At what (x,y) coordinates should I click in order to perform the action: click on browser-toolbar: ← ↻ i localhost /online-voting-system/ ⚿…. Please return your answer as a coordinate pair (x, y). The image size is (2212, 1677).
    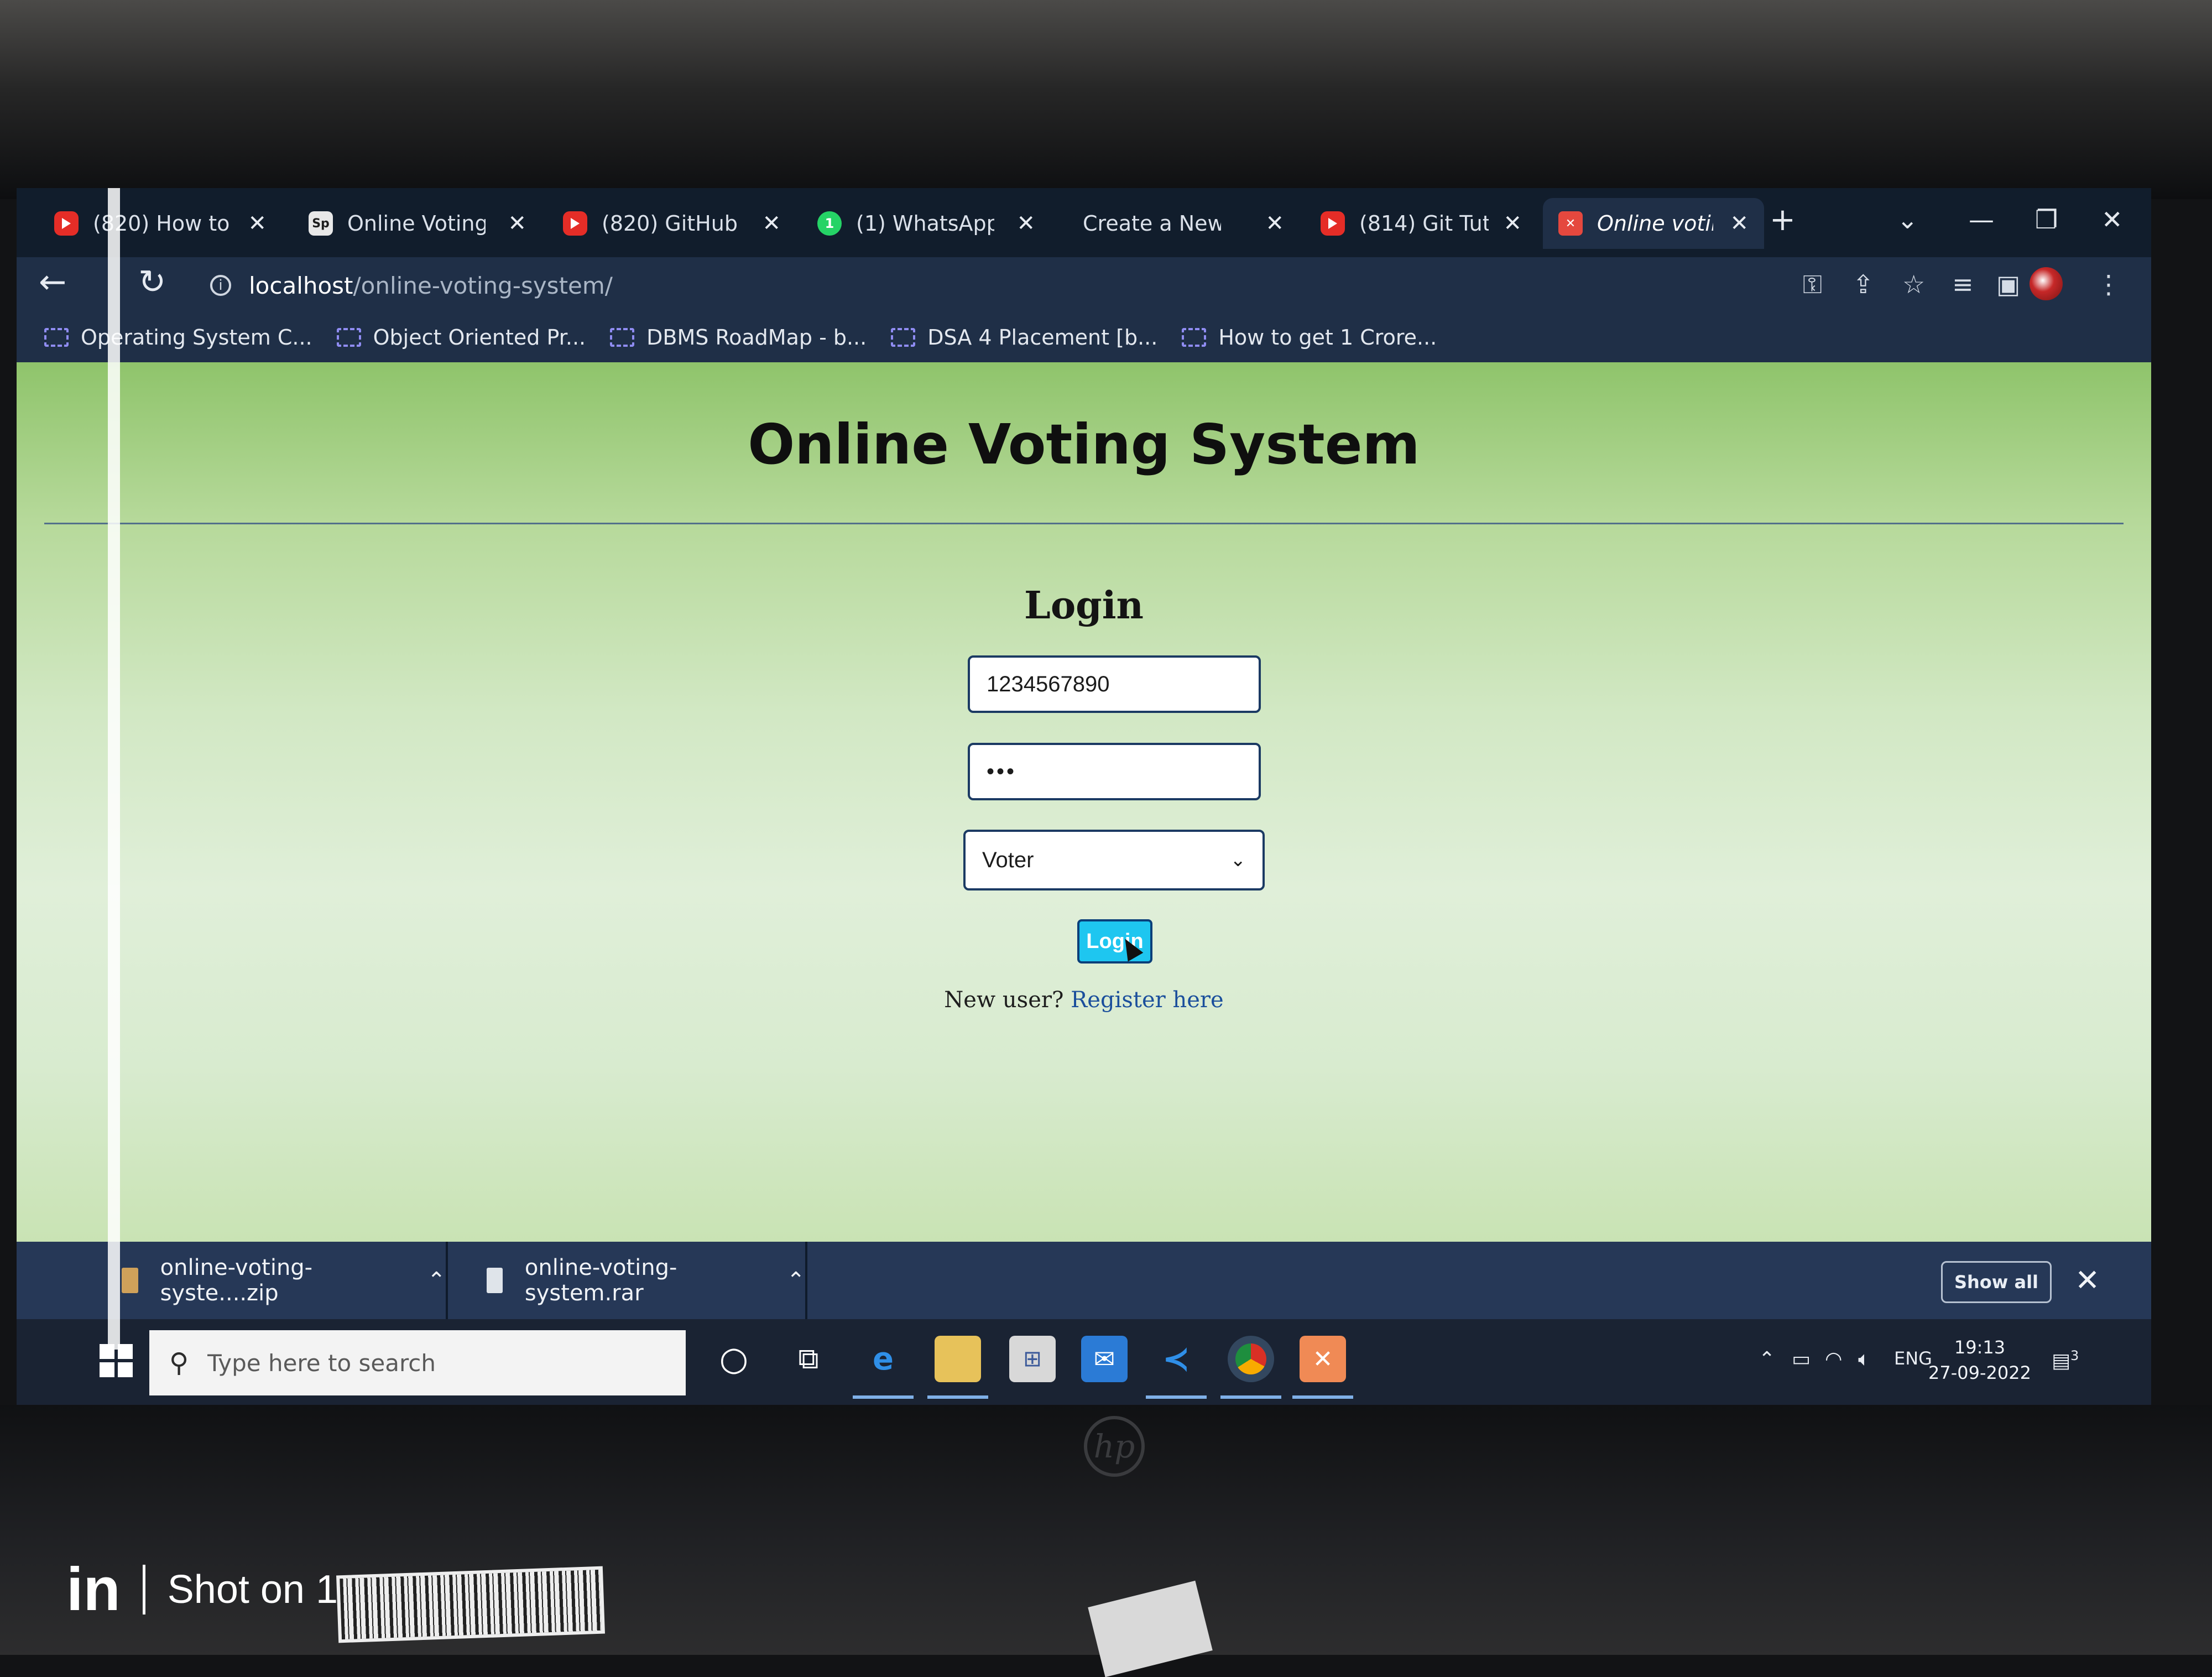
    Looking at the image, I should click on (1084, 285).